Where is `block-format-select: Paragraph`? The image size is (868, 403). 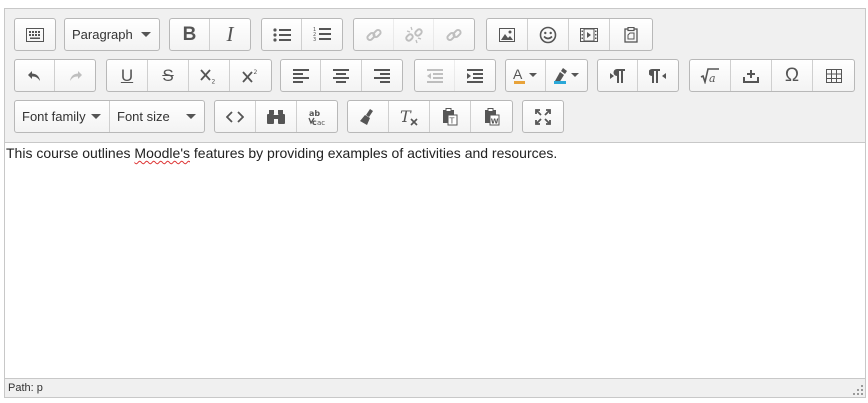
block-format-select: Paragraph is located at coordinates (112, 34).